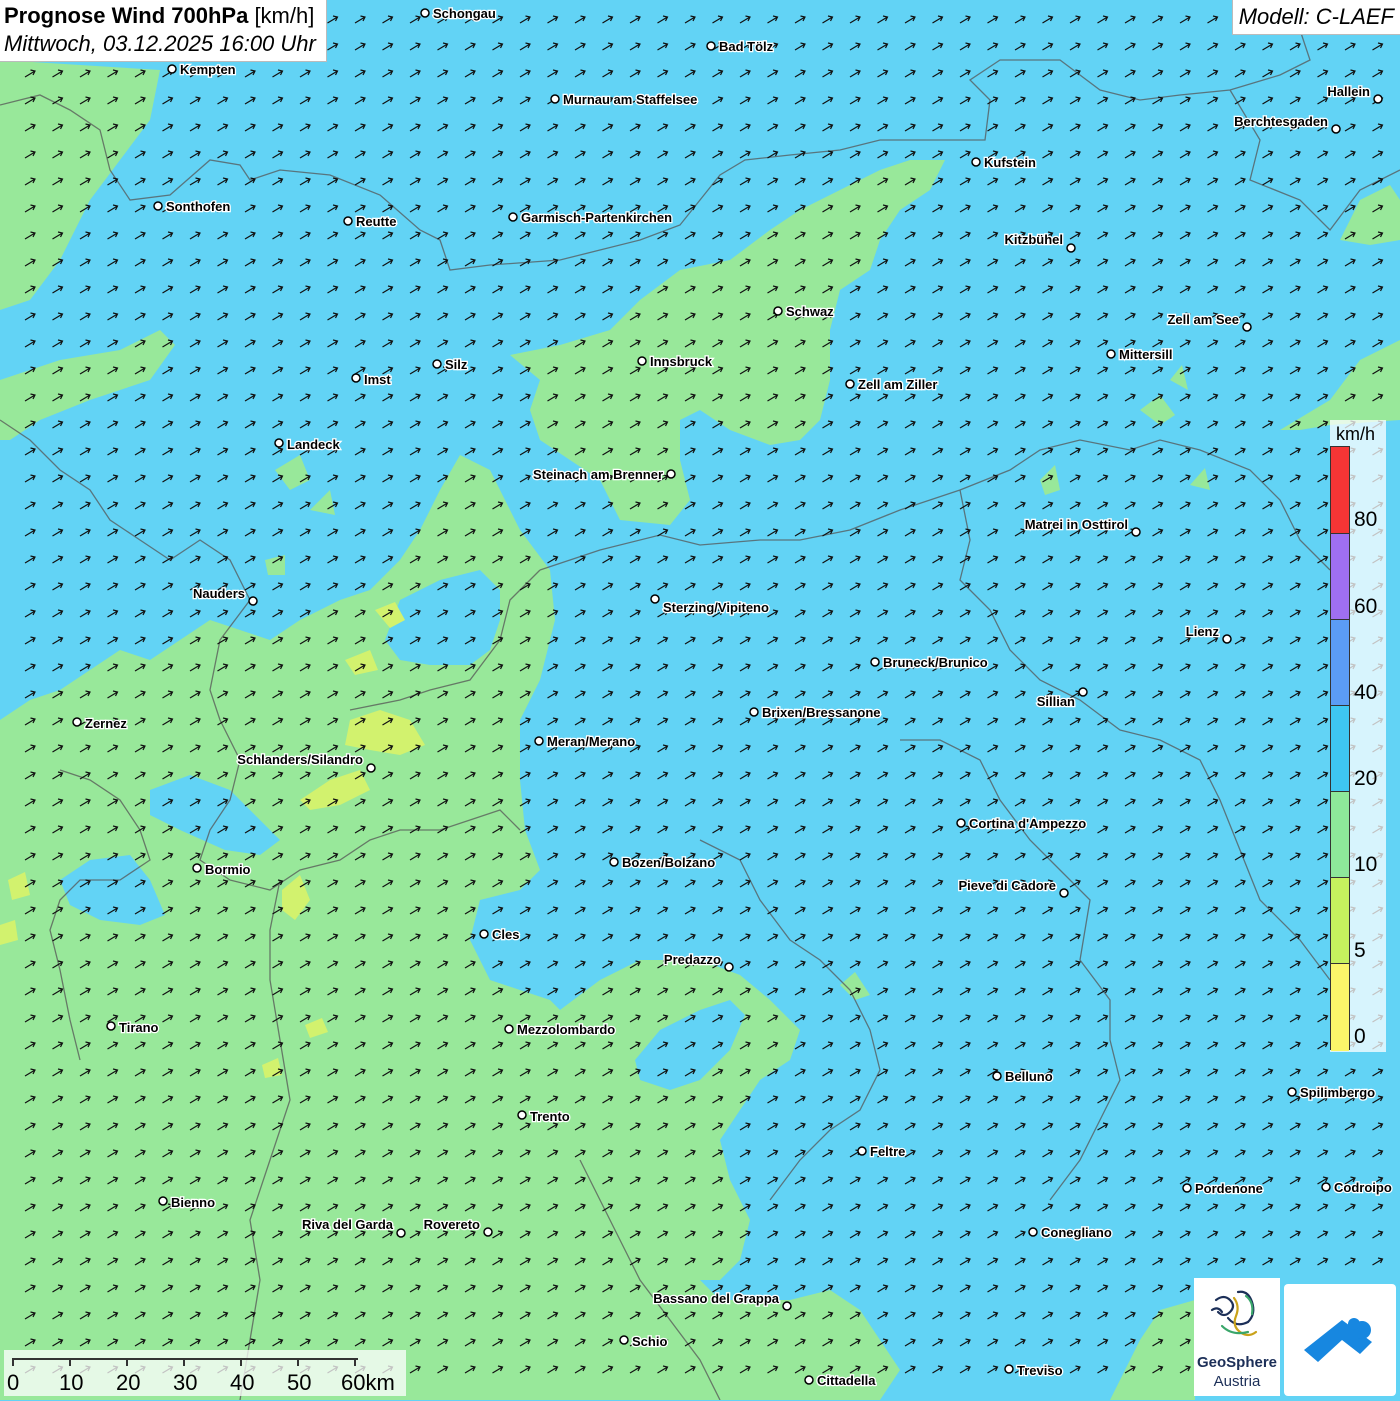 The height and width of the screenshot is (1401, 1400). I want to click on city-label: Kufstein, so click(1010, 162).